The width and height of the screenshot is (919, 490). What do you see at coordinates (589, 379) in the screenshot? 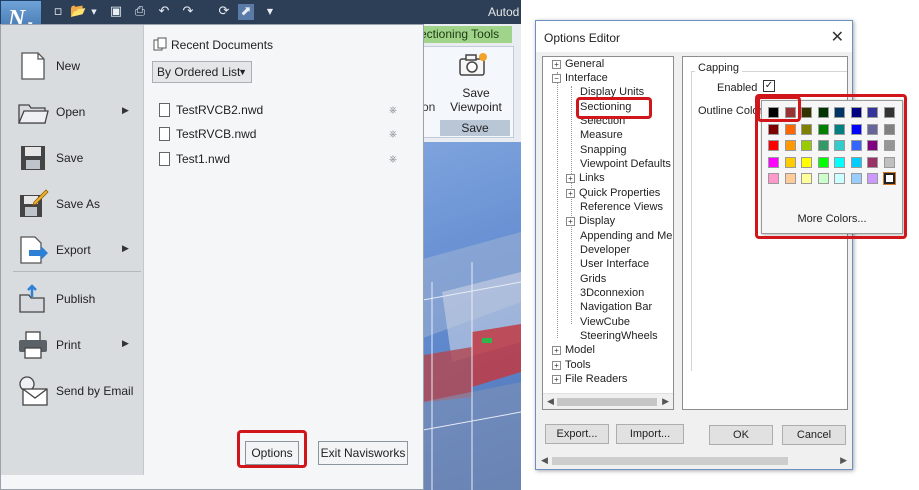
I see `tree-node-file-readers: + File Readers` at bounding box center [589, 379].